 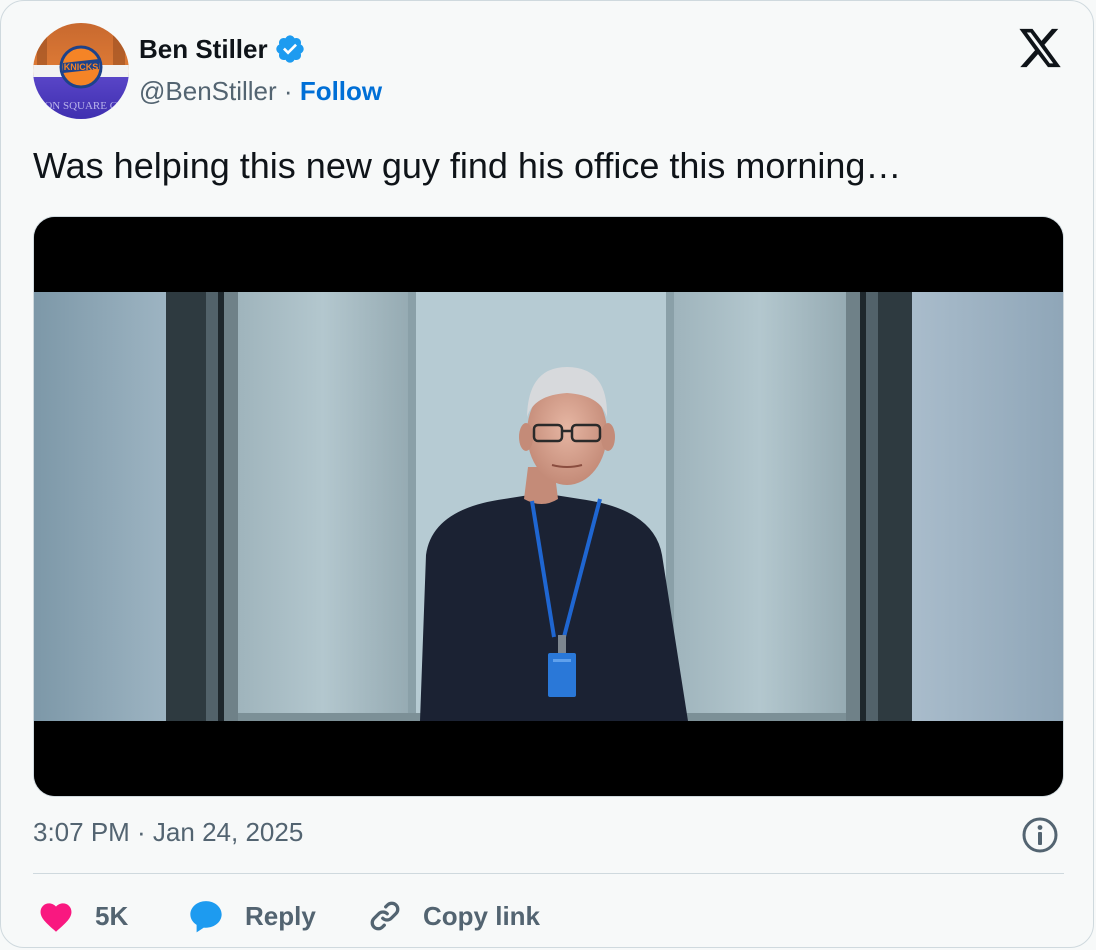 I want to click on avatar-sign-text: ON SQUARE G, so click(x=80, y=106).